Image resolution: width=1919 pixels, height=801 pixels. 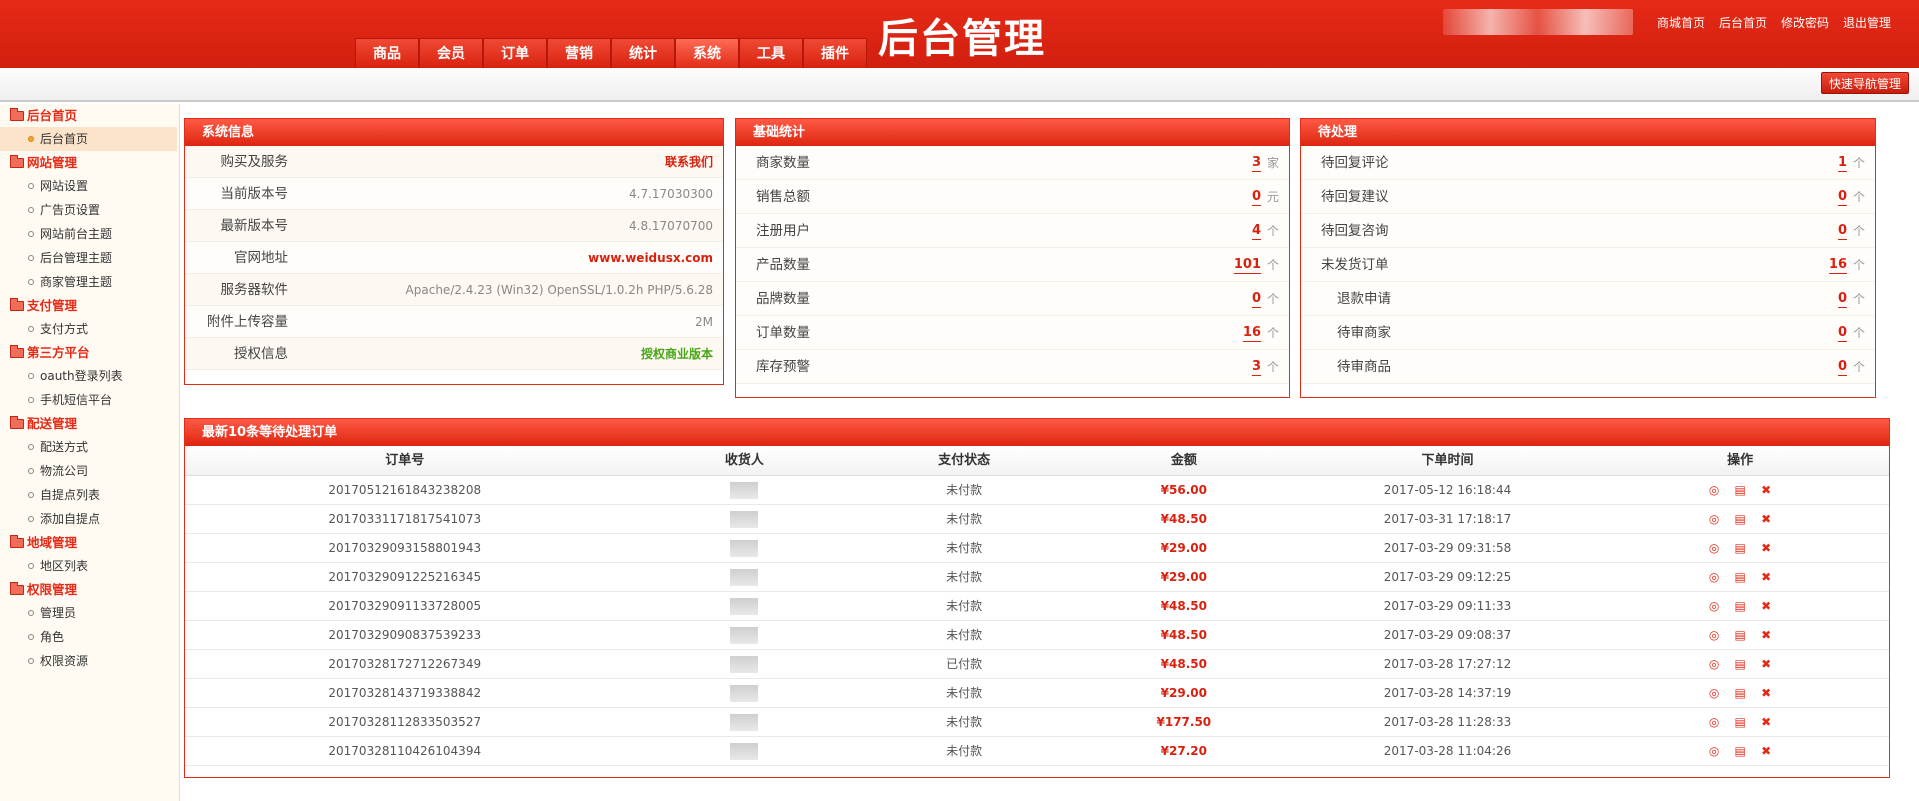 What do you see at coordinates (1447, 519) in the screenshot?
I see `order-time: 2017-03-31 17:18:17` at bounding box center [1447, 519].